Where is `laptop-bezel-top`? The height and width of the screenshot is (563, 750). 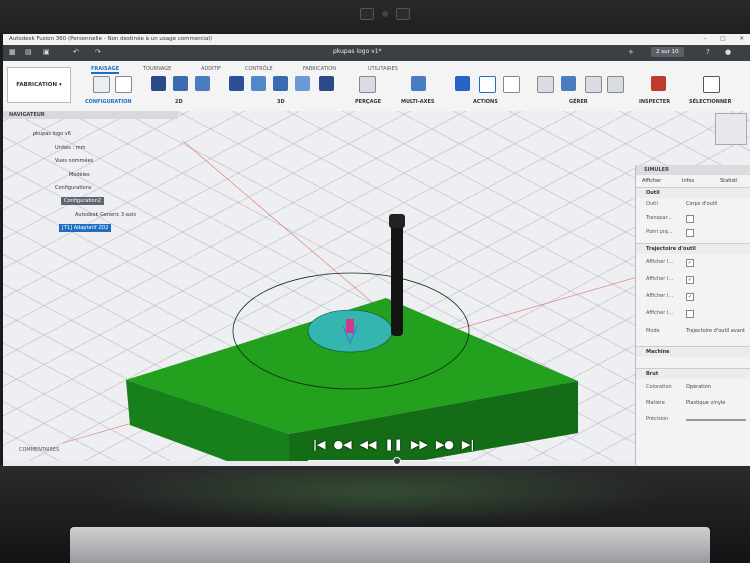 laptop-bezel-top is located at coordinates (375, 18).